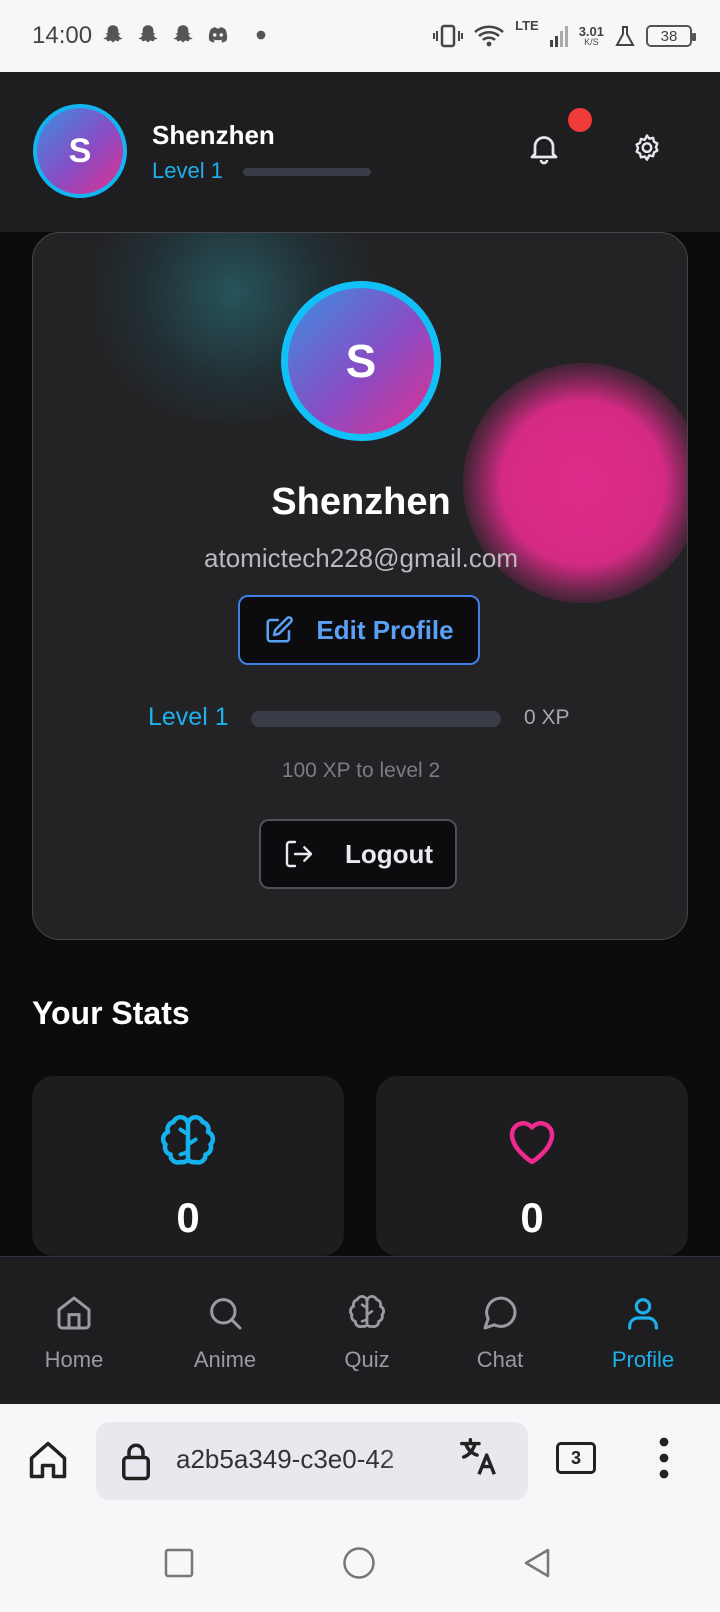  Describe the element at coordinates (111, 1013) in the screenshot. I see `stats-title: Your Stats` at that location.